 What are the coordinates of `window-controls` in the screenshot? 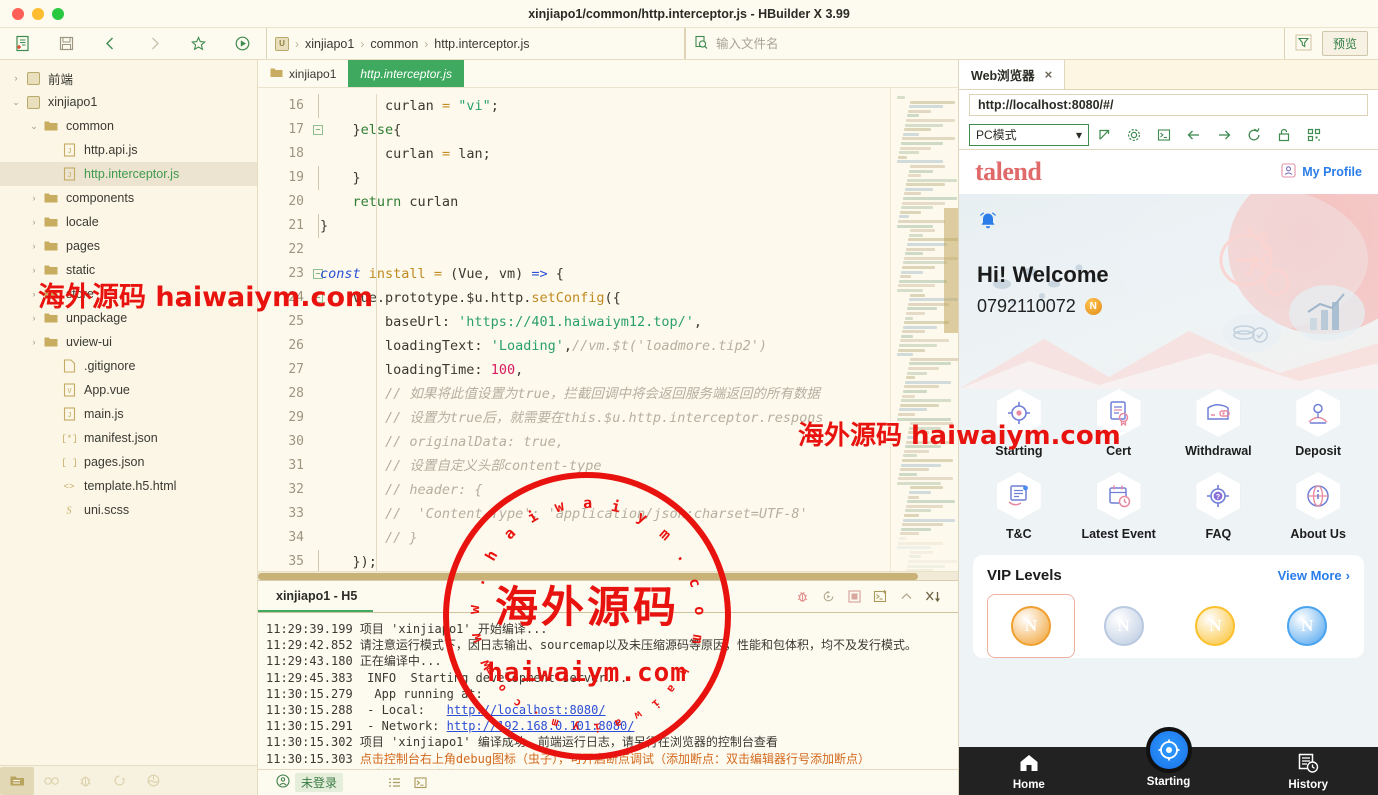 It's located at (32, 13).